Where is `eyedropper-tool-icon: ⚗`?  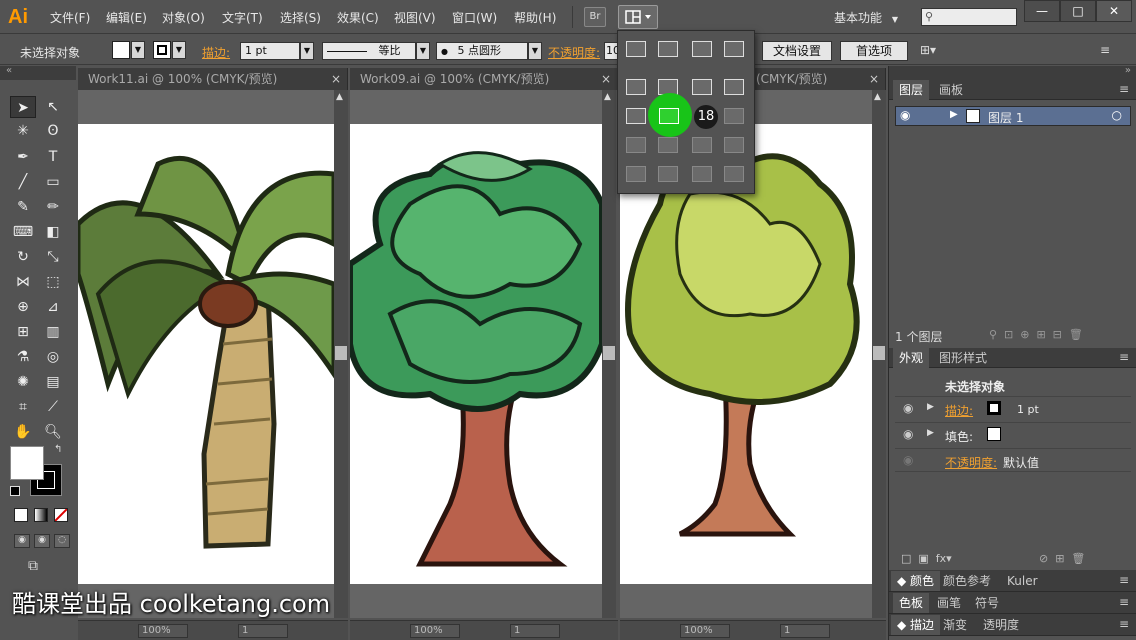 eyedropper-tool-icon: ⚗ is located at coordinates (23, 357).